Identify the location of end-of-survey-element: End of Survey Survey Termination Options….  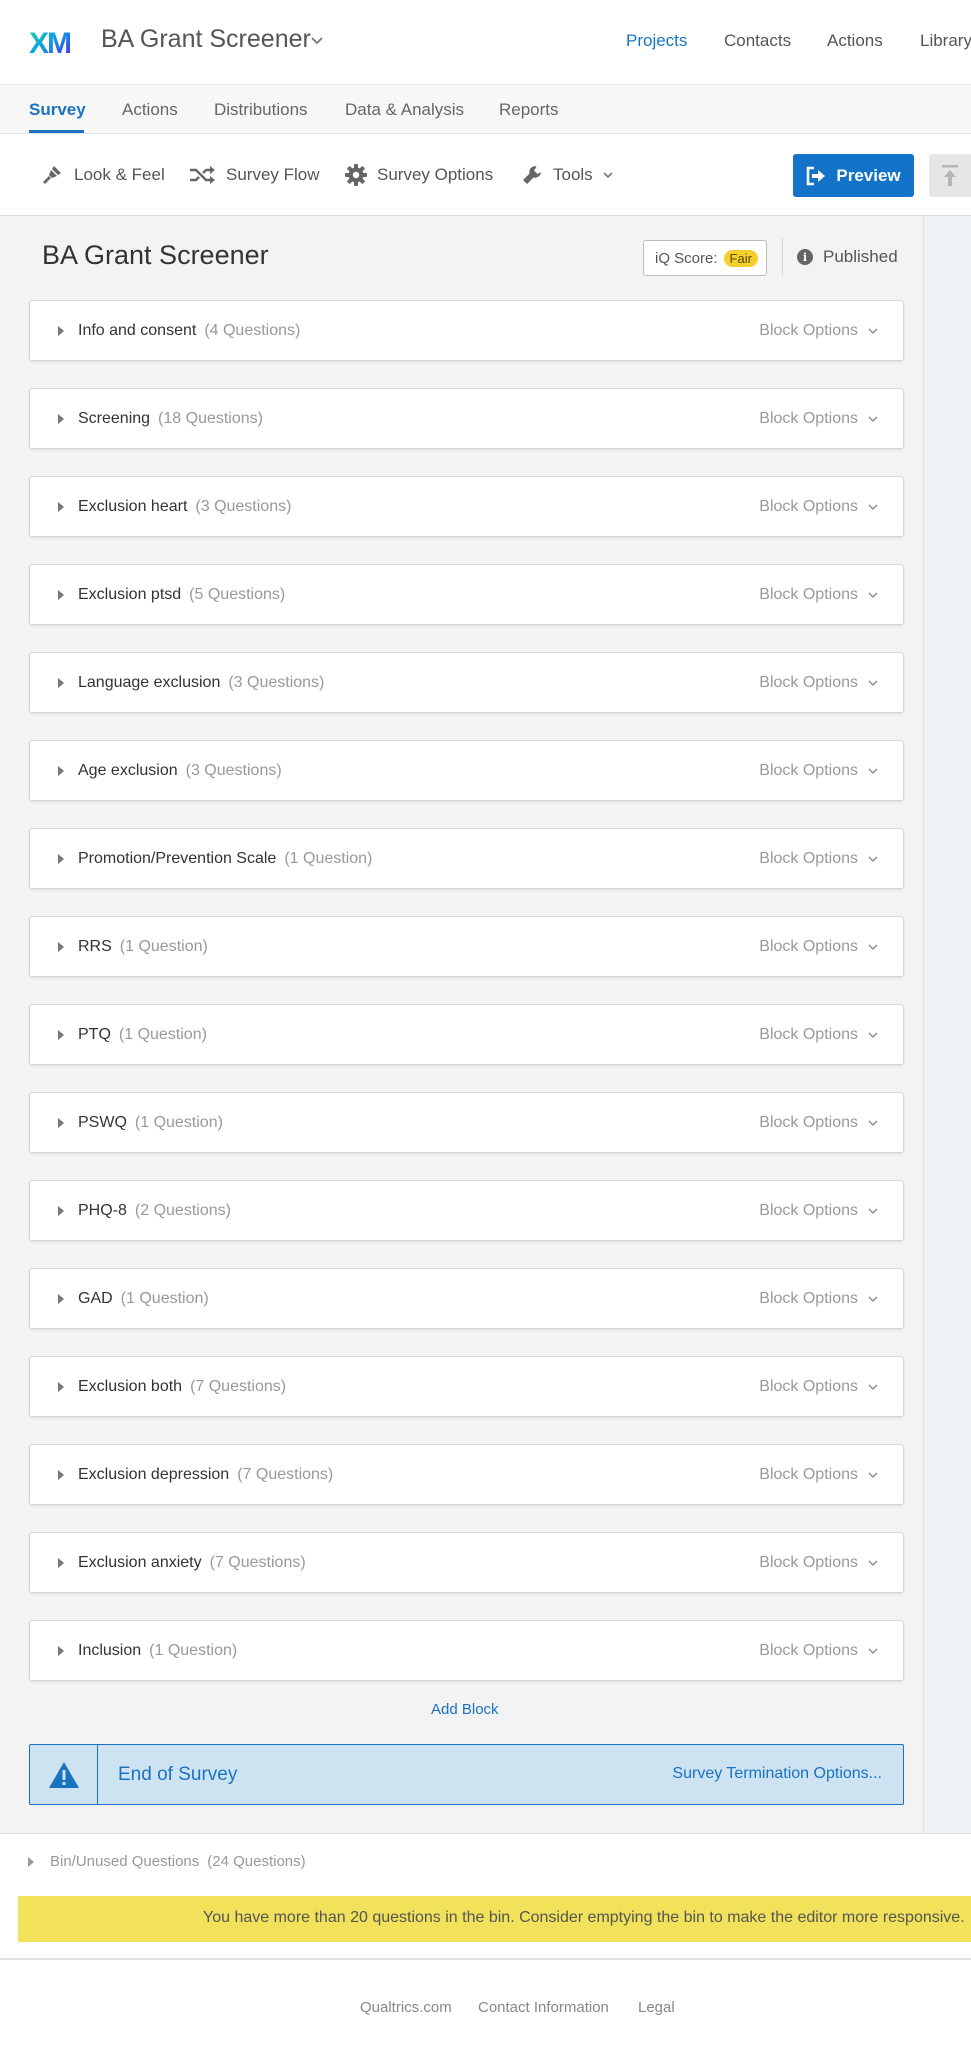
(466, 1774).